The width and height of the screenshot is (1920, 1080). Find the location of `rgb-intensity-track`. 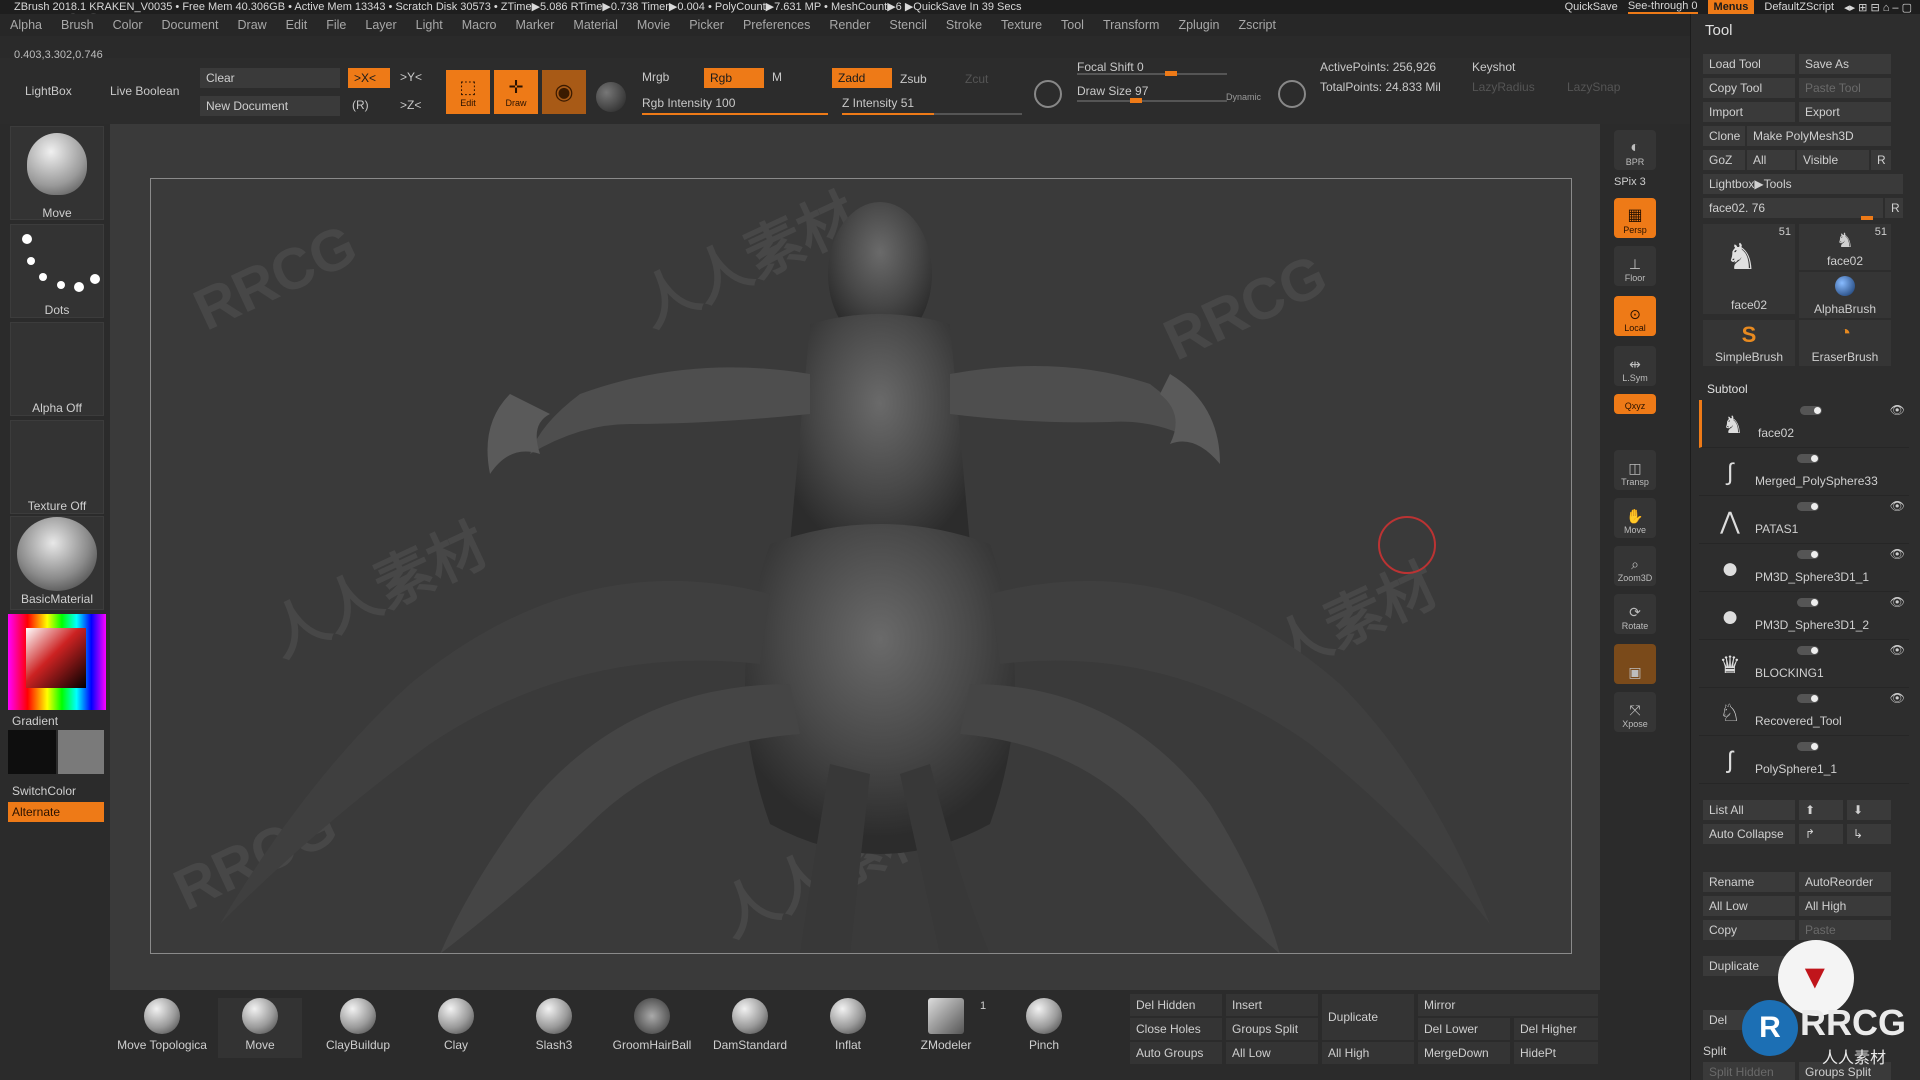

rgb-intensity-track is located at coordinates (735, 114).